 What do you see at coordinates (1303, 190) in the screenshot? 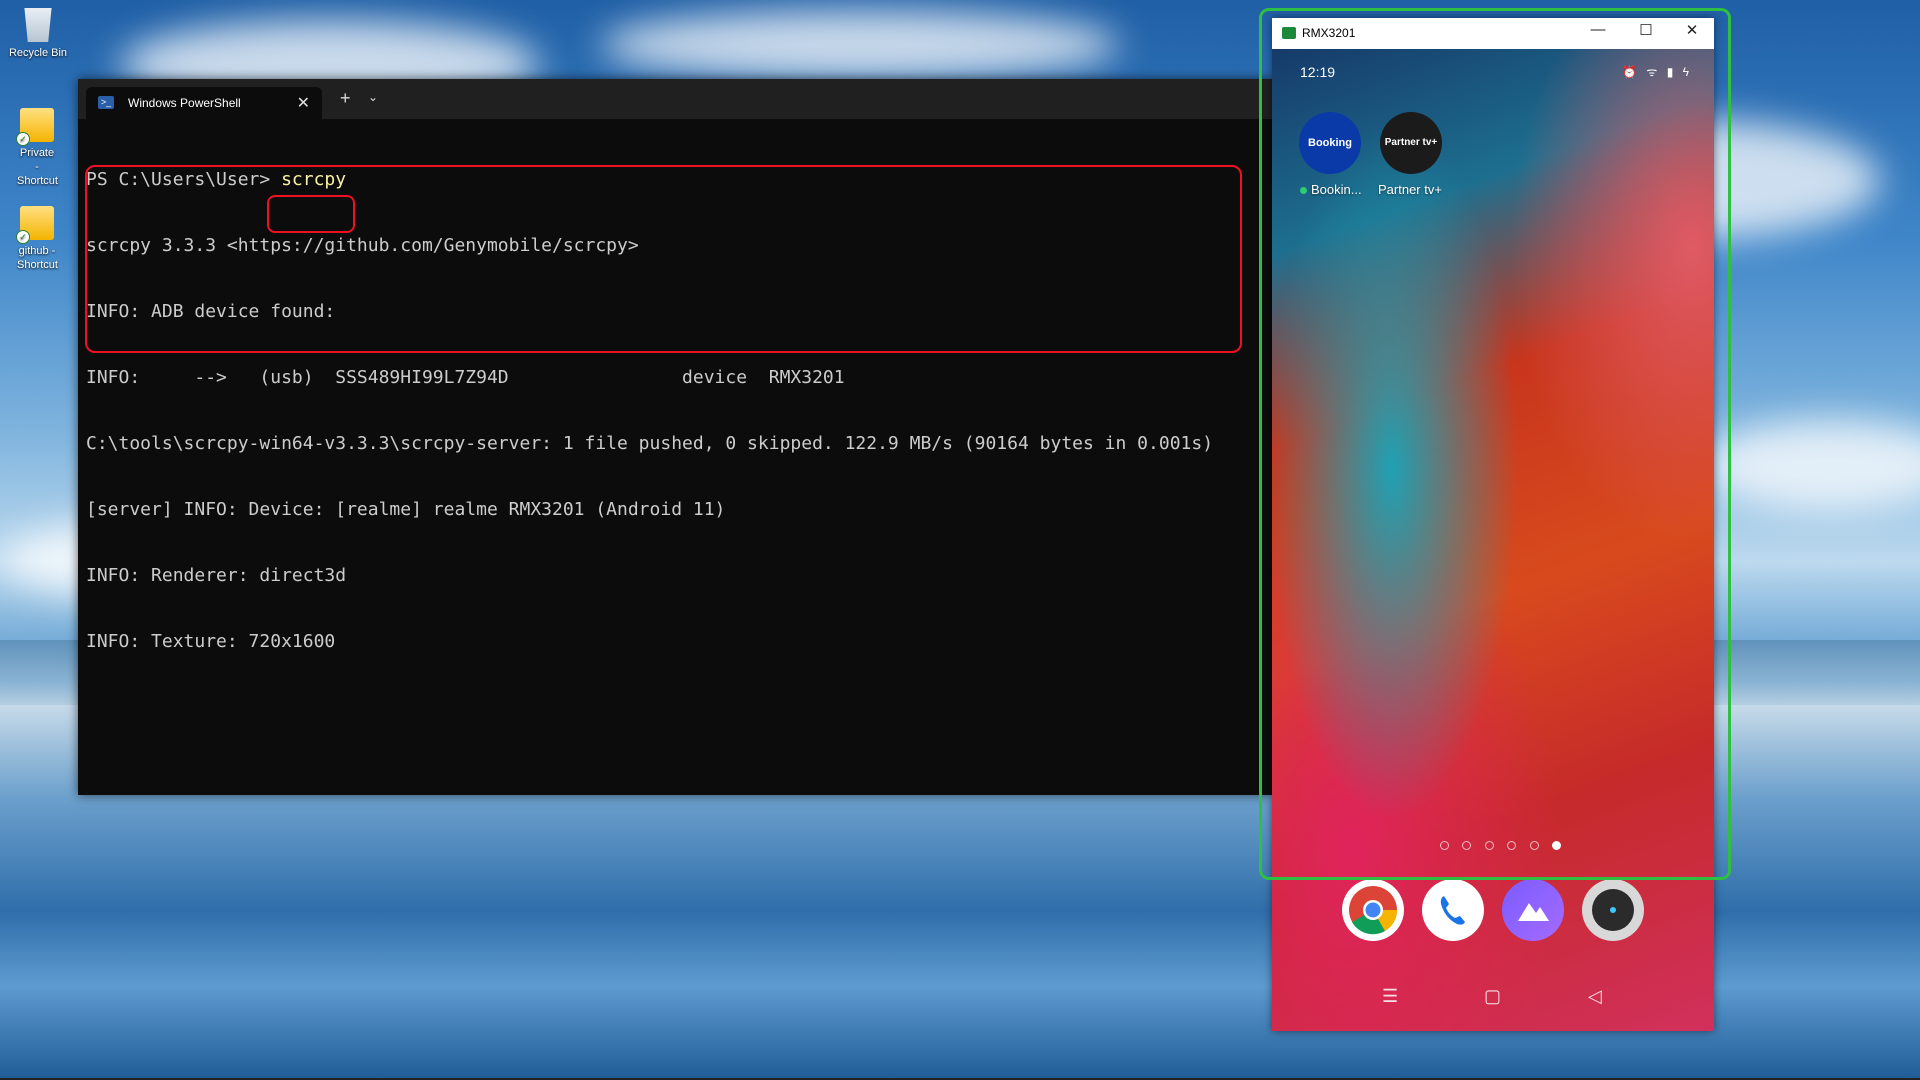
I see `new-badge-icon` at bounding box center [1303, 190].